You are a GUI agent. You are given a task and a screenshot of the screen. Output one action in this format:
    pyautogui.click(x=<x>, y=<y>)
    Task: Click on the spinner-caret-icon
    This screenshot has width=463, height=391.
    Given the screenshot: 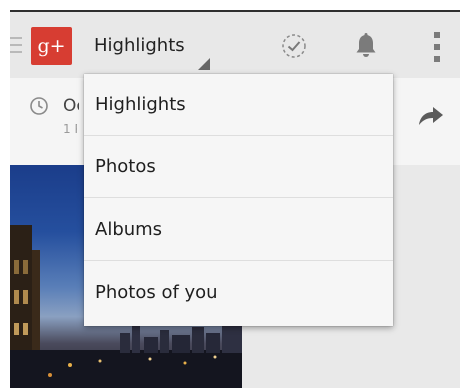 What is the action you would take?
    pyautogui.click(x=204, y=64)
    